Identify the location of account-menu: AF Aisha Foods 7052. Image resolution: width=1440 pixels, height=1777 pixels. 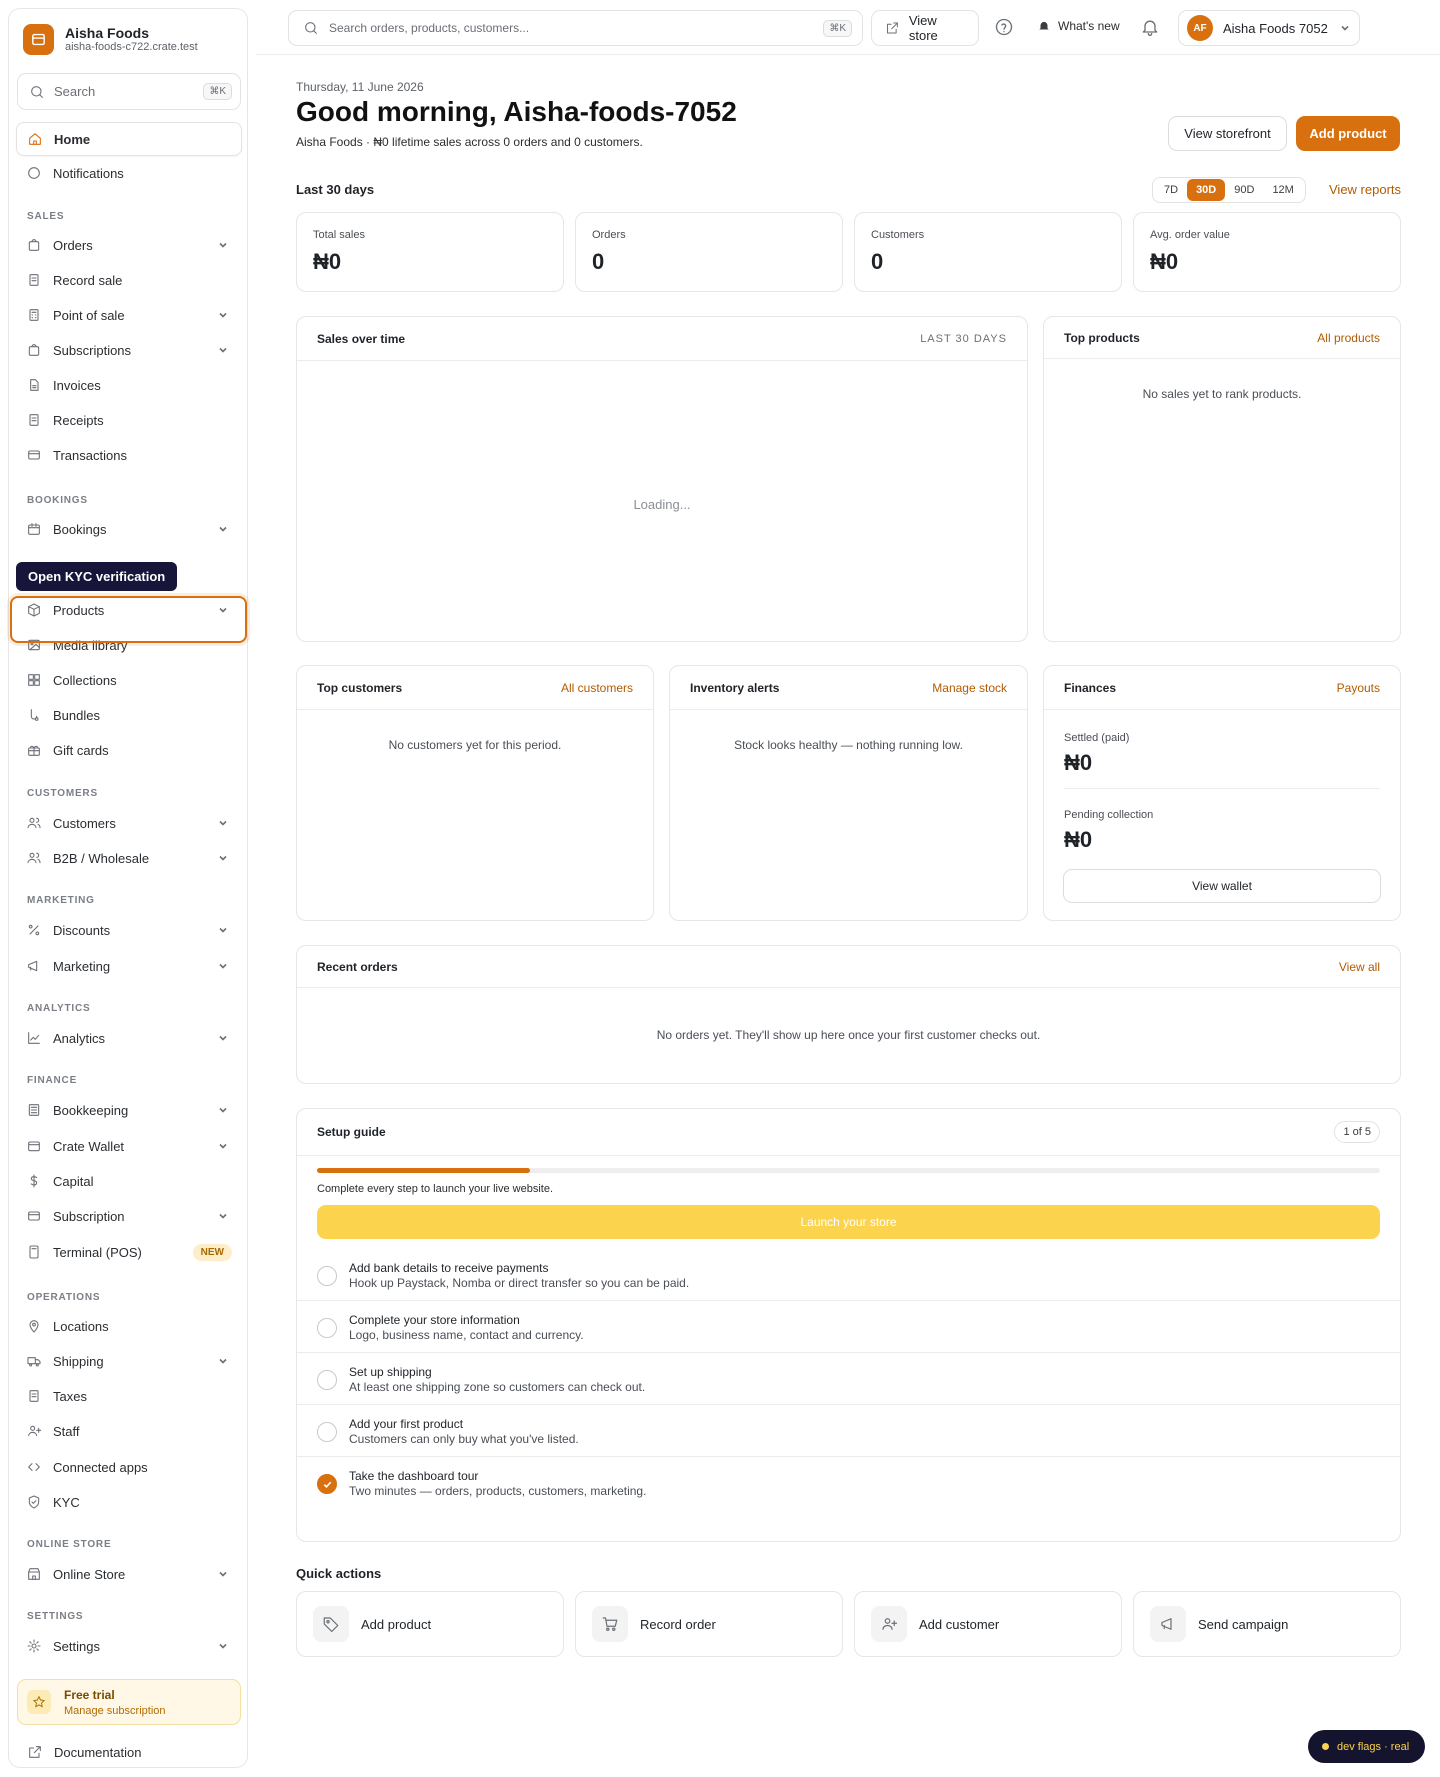
(1269, 28).